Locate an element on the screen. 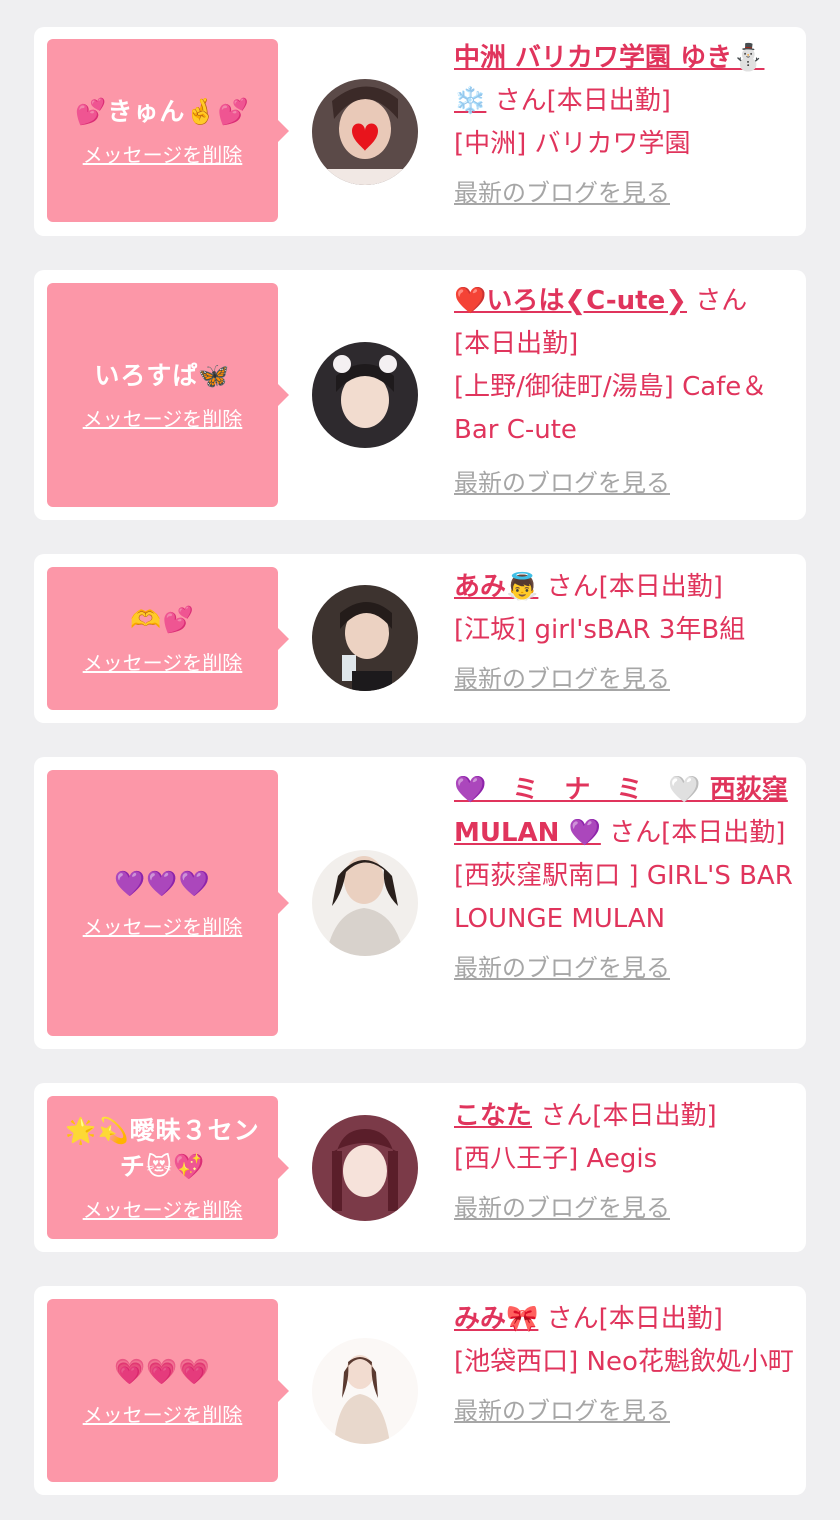 This screenshot has height=1520, width=840. shop-name: [上野/御徒町/湯島] Cafe＆Bar C-ute is located at coordinates (611, 408).